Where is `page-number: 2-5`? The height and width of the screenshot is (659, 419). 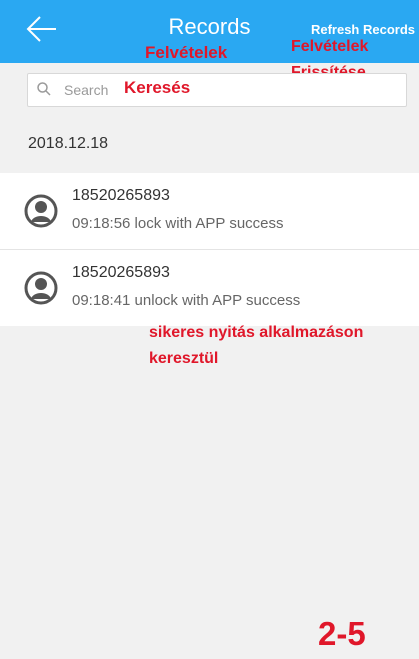
page-number: 2-5 is located at coordinates (342, 633).